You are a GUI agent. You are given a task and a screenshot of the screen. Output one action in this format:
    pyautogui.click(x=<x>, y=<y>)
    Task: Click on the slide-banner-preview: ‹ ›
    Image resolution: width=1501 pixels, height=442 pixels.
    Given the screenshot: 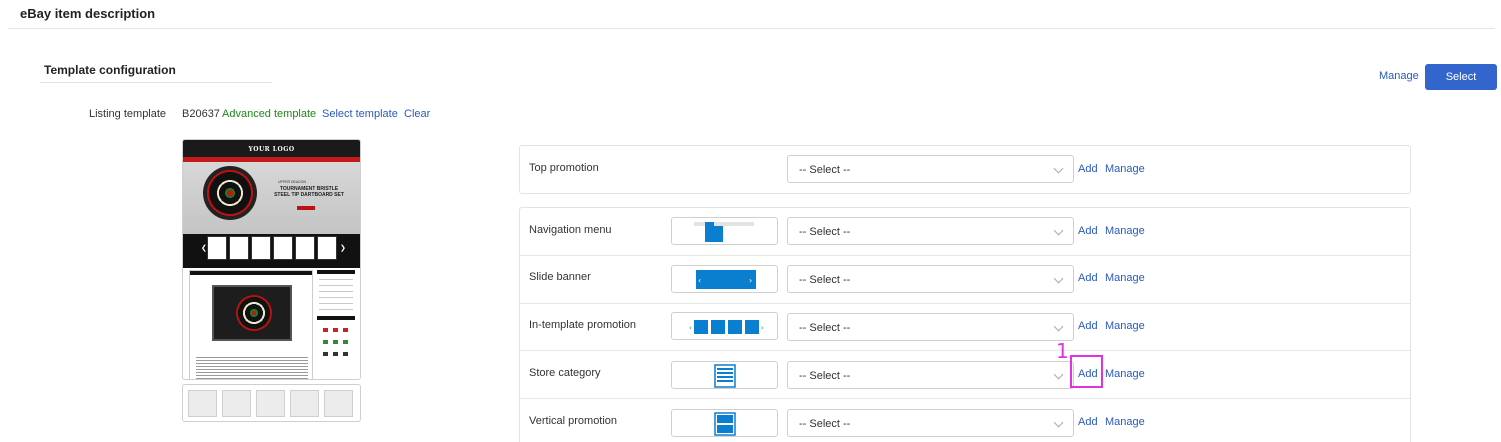 What is the action you would take?
    pyautogui.click(x=724, y=279)
    